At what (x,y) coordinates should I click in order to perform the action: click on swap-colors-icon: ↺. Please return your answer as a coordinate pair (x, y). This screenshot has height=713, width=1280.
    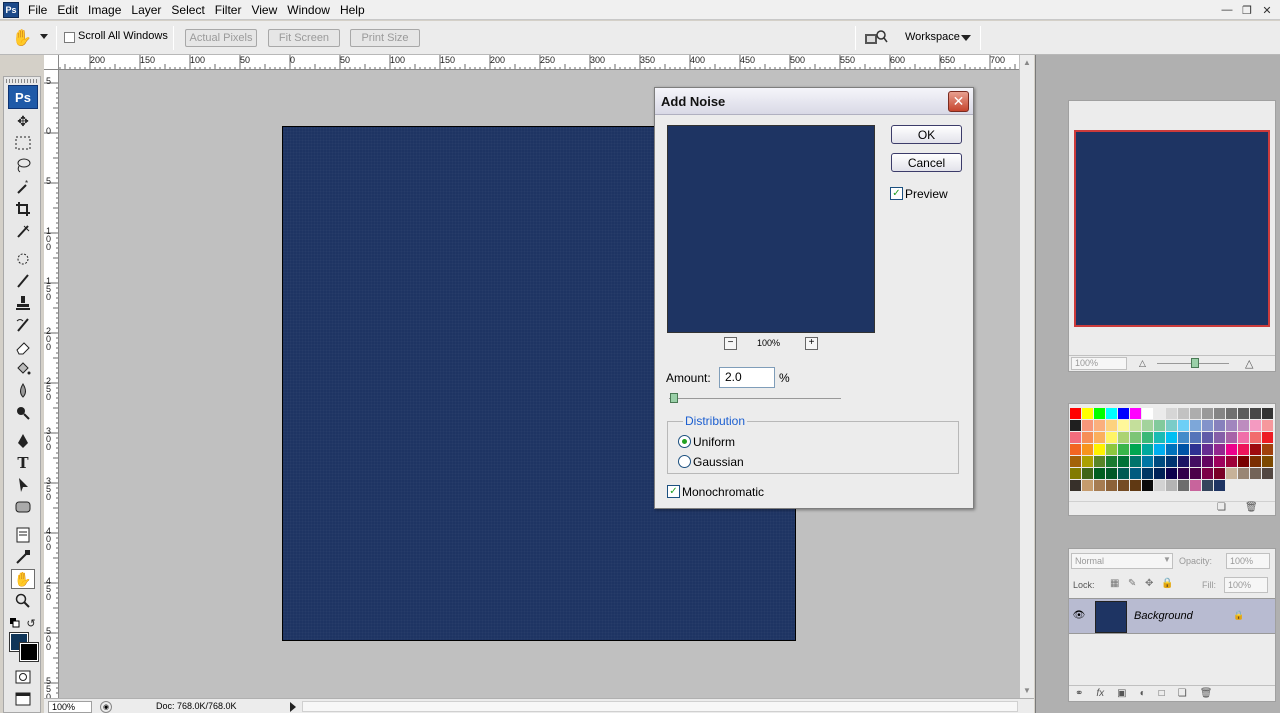
    Looking at the image, I should click on (31, 623).